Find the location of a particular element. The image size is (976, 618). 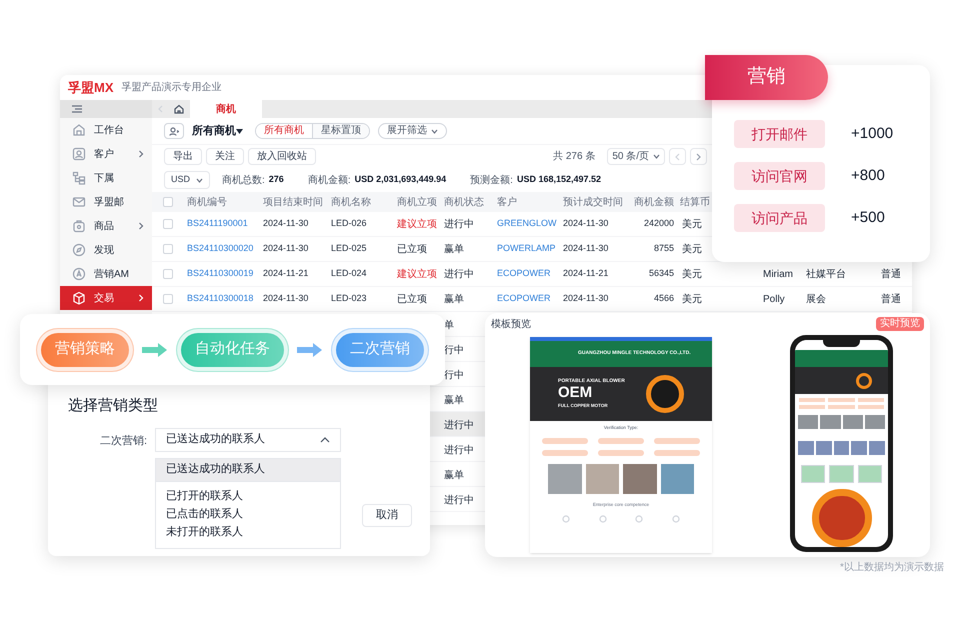

sidebar-label: 工作台 is located at coordinates (109, 131).